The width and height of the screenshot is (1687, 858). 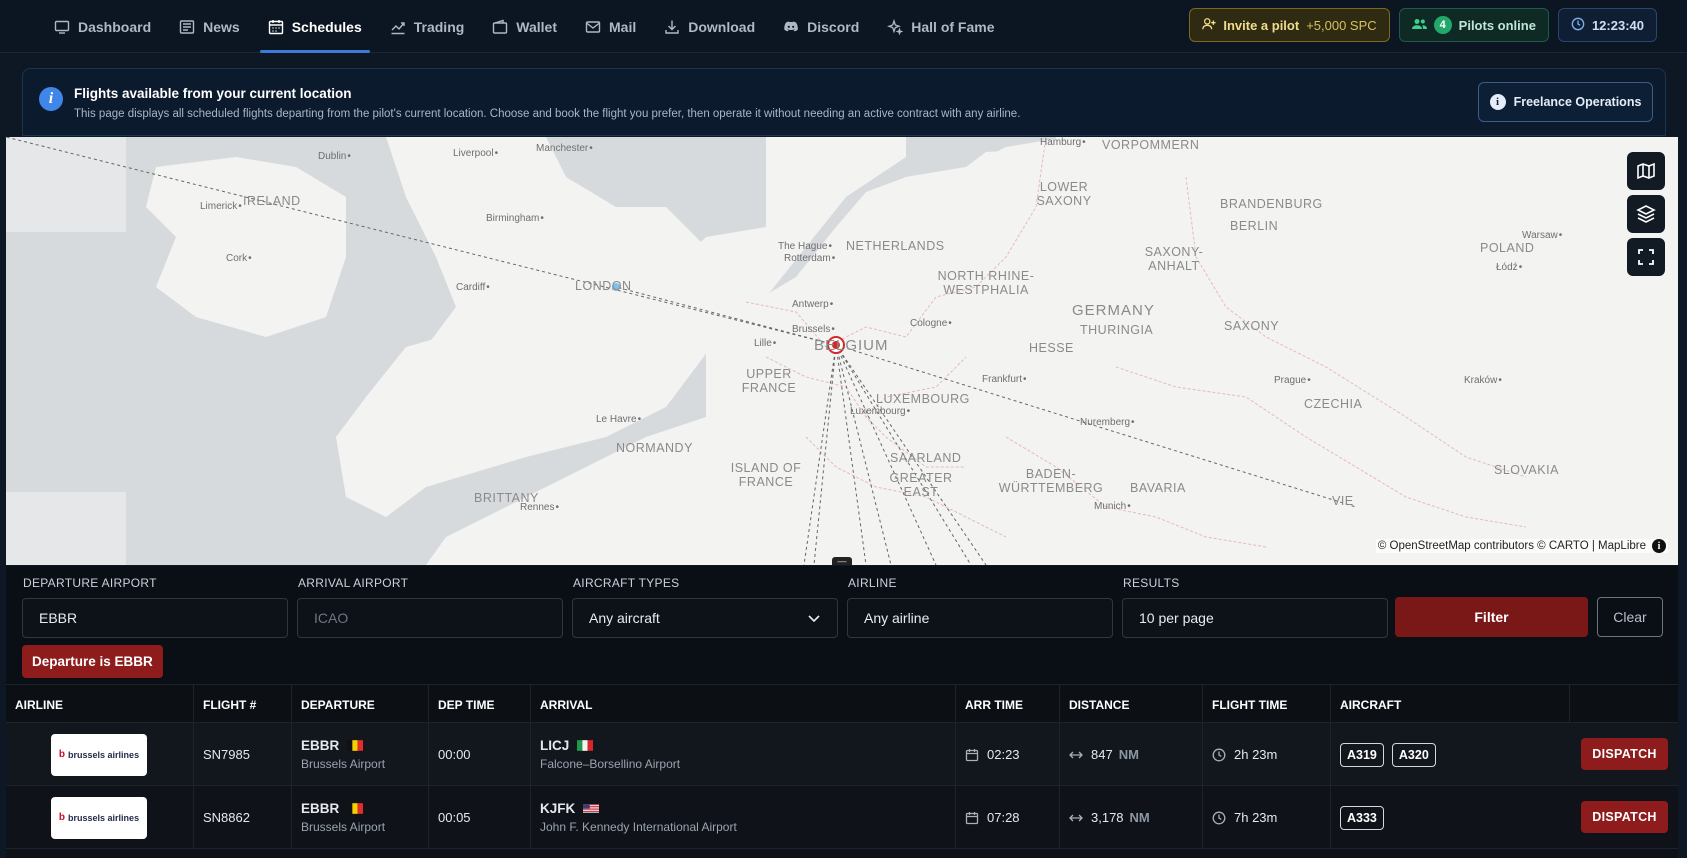 What do you see at coordinates (1051, 481) in the screenshot?
I see `map-label: BADEN-WÜRTTEMBERG` at bounding box center [1051, 481].